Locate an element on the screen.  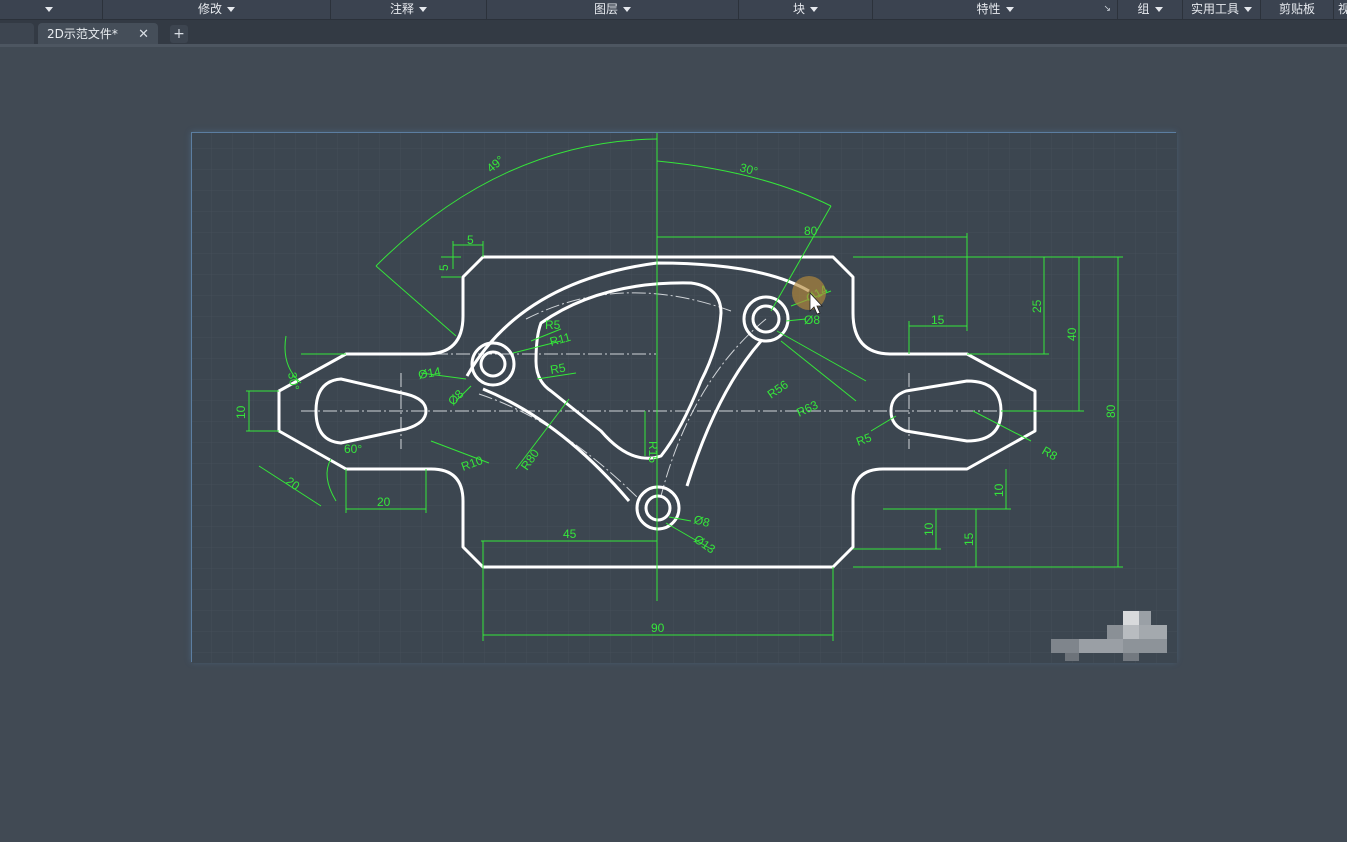
tab-label: 2D示范文件* is located at coordinates (82, 34).